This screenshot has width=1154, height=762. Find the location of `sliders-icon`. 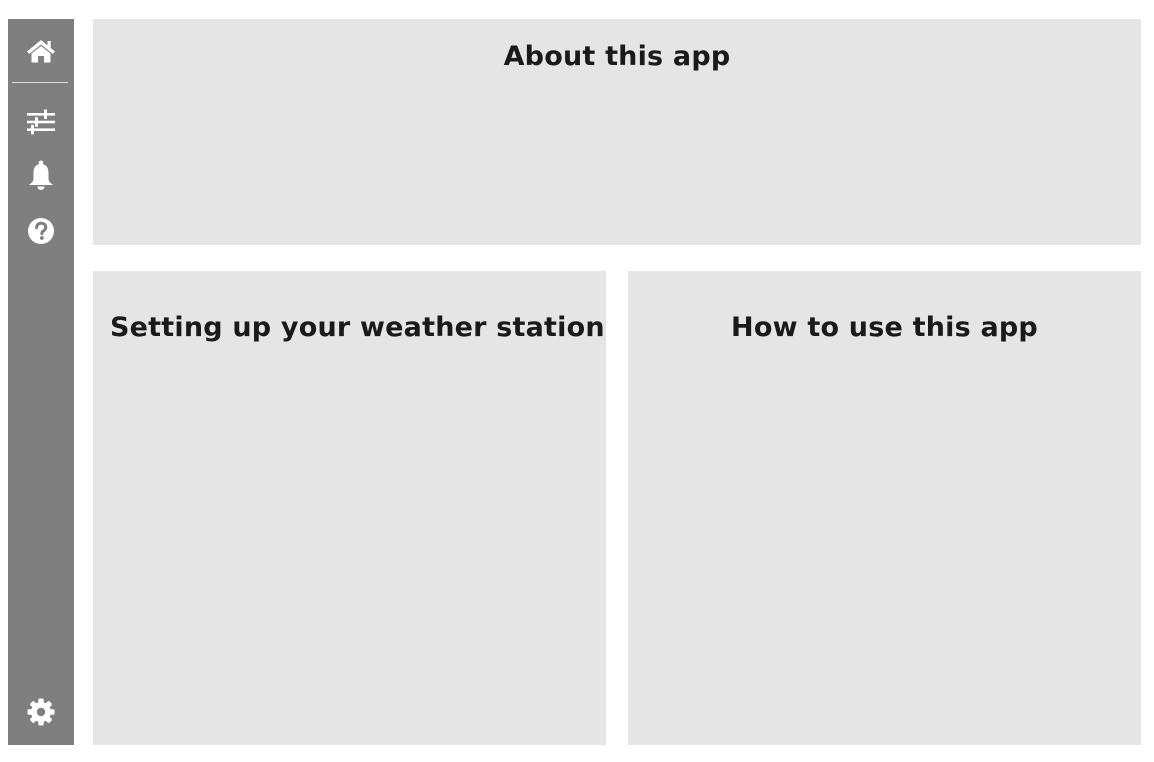

sliders-icon is located at coordinates (41, 122).